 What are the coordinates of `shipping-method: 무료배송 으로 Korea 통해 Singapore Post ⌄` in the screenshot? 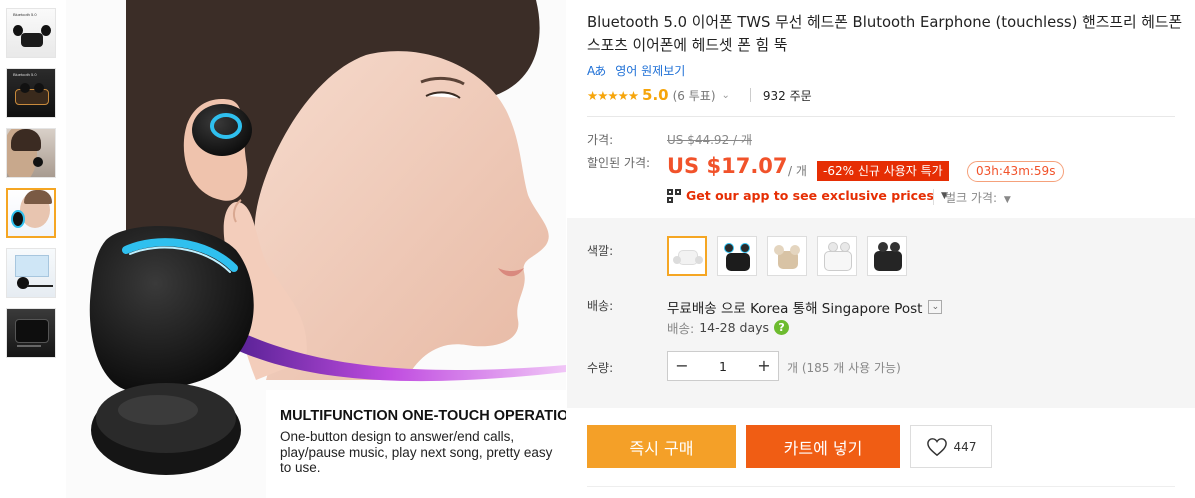 It's located at (805, 307).